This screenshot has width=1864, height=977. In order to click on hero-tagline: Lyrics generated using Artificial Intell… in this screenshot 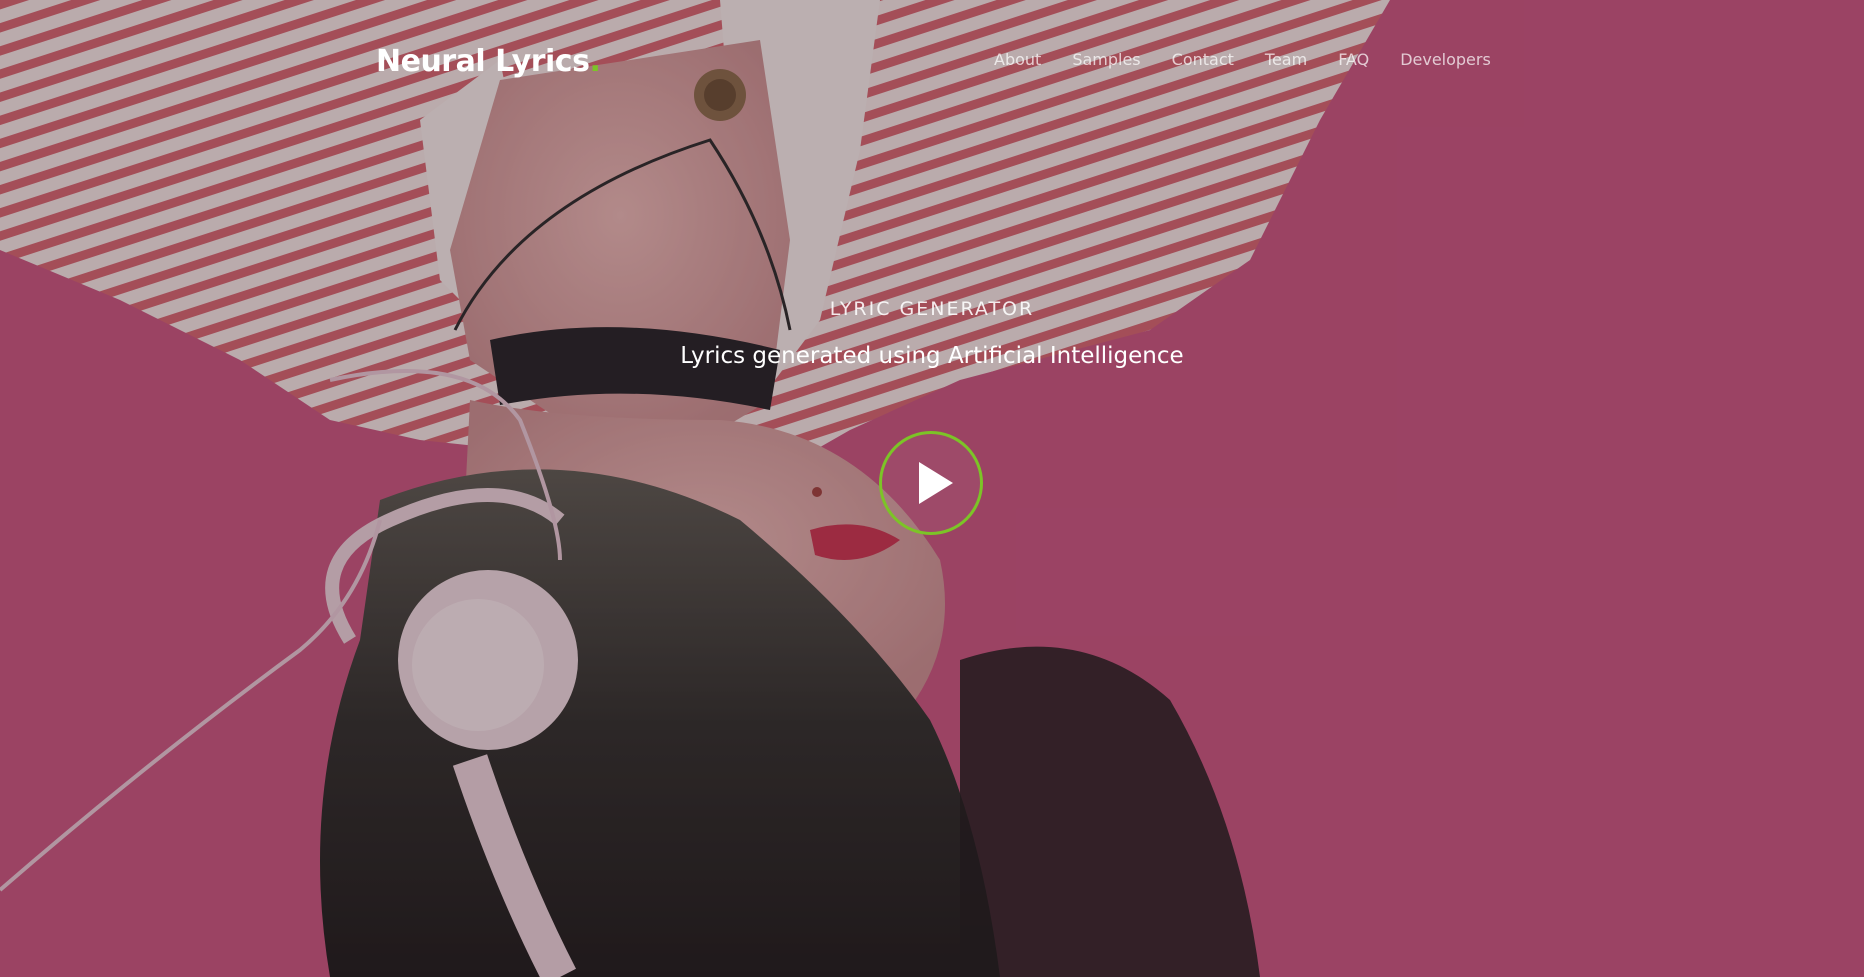, I will do `click(932, 356)`.